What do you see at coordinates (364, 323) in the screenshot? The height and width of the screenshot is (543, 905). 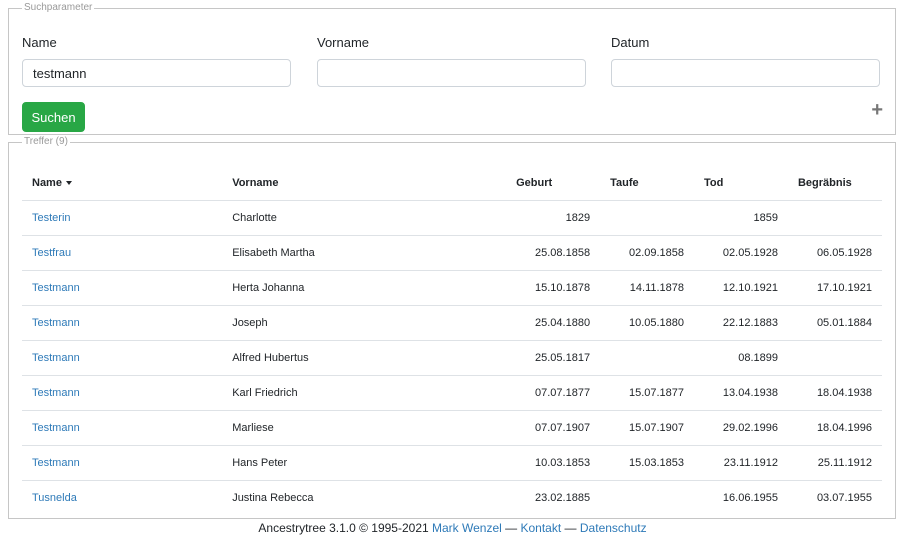 I see `cell-vorname: Joseph` at bounding box center [364, 323].